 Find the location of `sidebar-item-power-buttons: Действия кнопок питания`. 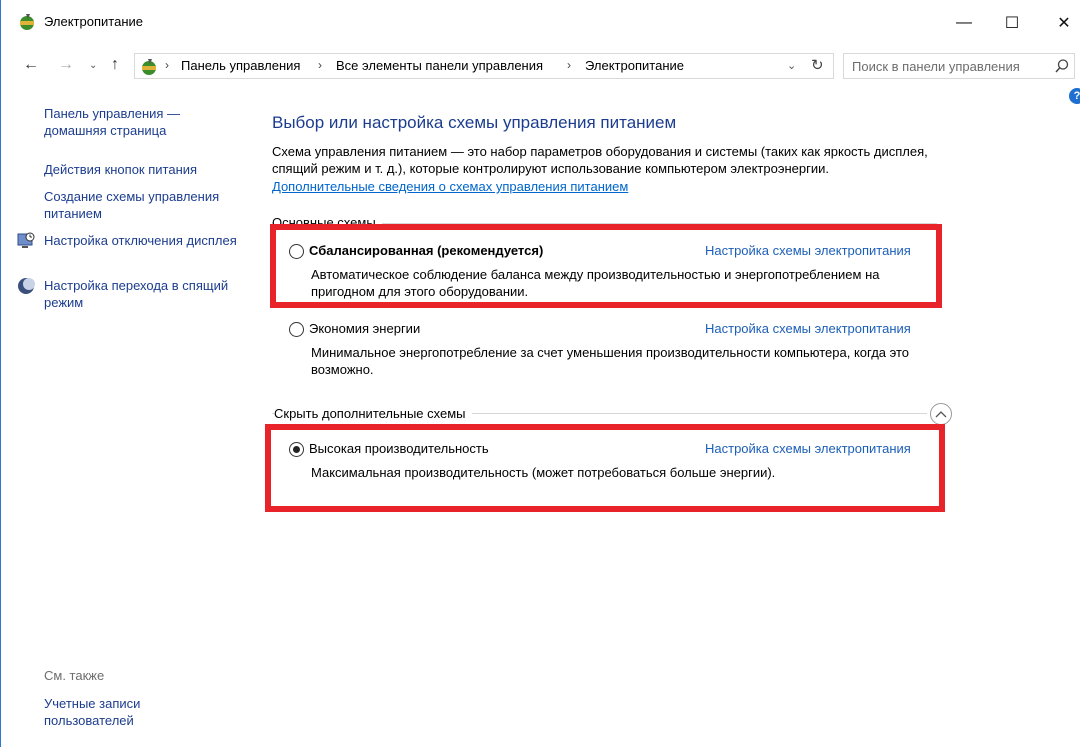

sidebar-item-power-buttons: Действия кнопок питания is located at coordinates (144, 169).